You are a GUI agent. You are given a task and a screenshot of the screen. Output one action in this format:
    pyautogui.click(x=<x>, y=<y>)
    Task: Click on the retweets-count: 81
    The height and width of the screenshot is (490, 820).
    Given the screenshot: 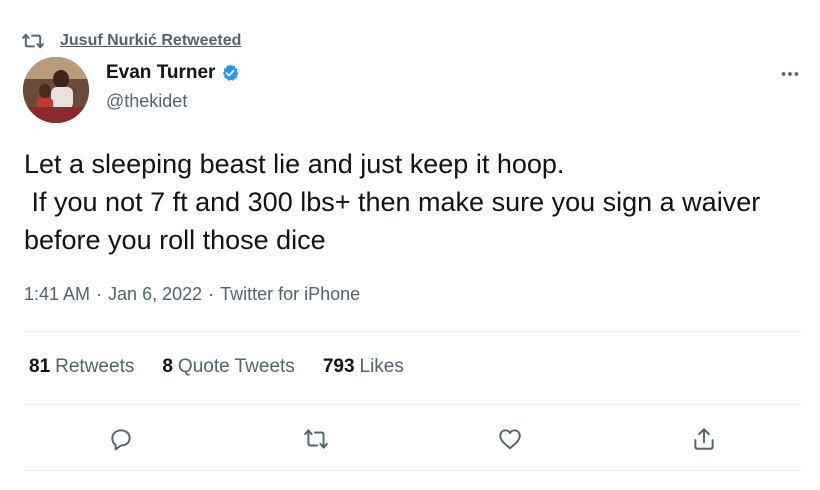 What is the action you would take?
    pyautogui.click(x=40, y=366)
    